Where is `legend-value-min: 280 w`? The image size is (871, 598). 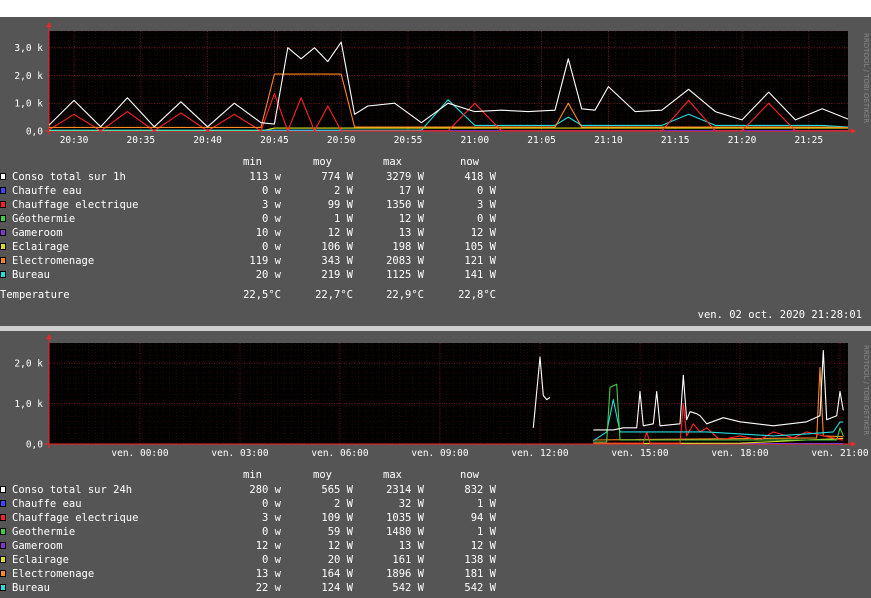
legend-value-min: 280 w is located at coordinates (265, 490).